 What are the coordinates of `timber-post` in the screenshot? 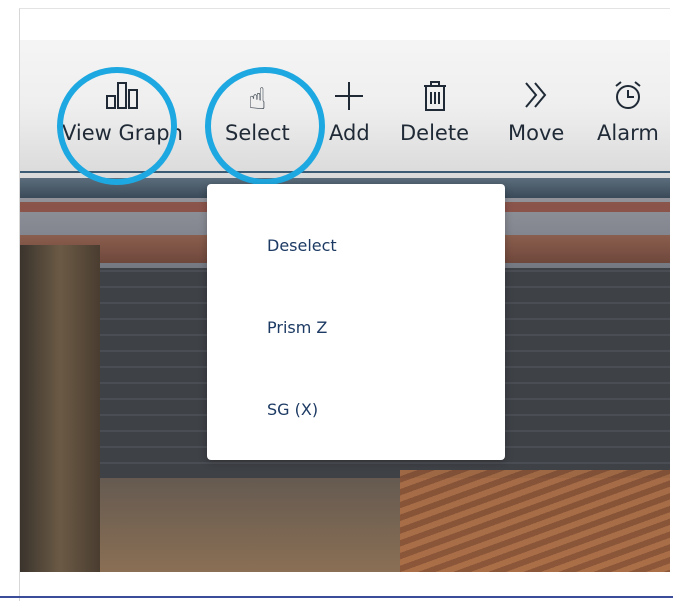 It's located at (60, 408).